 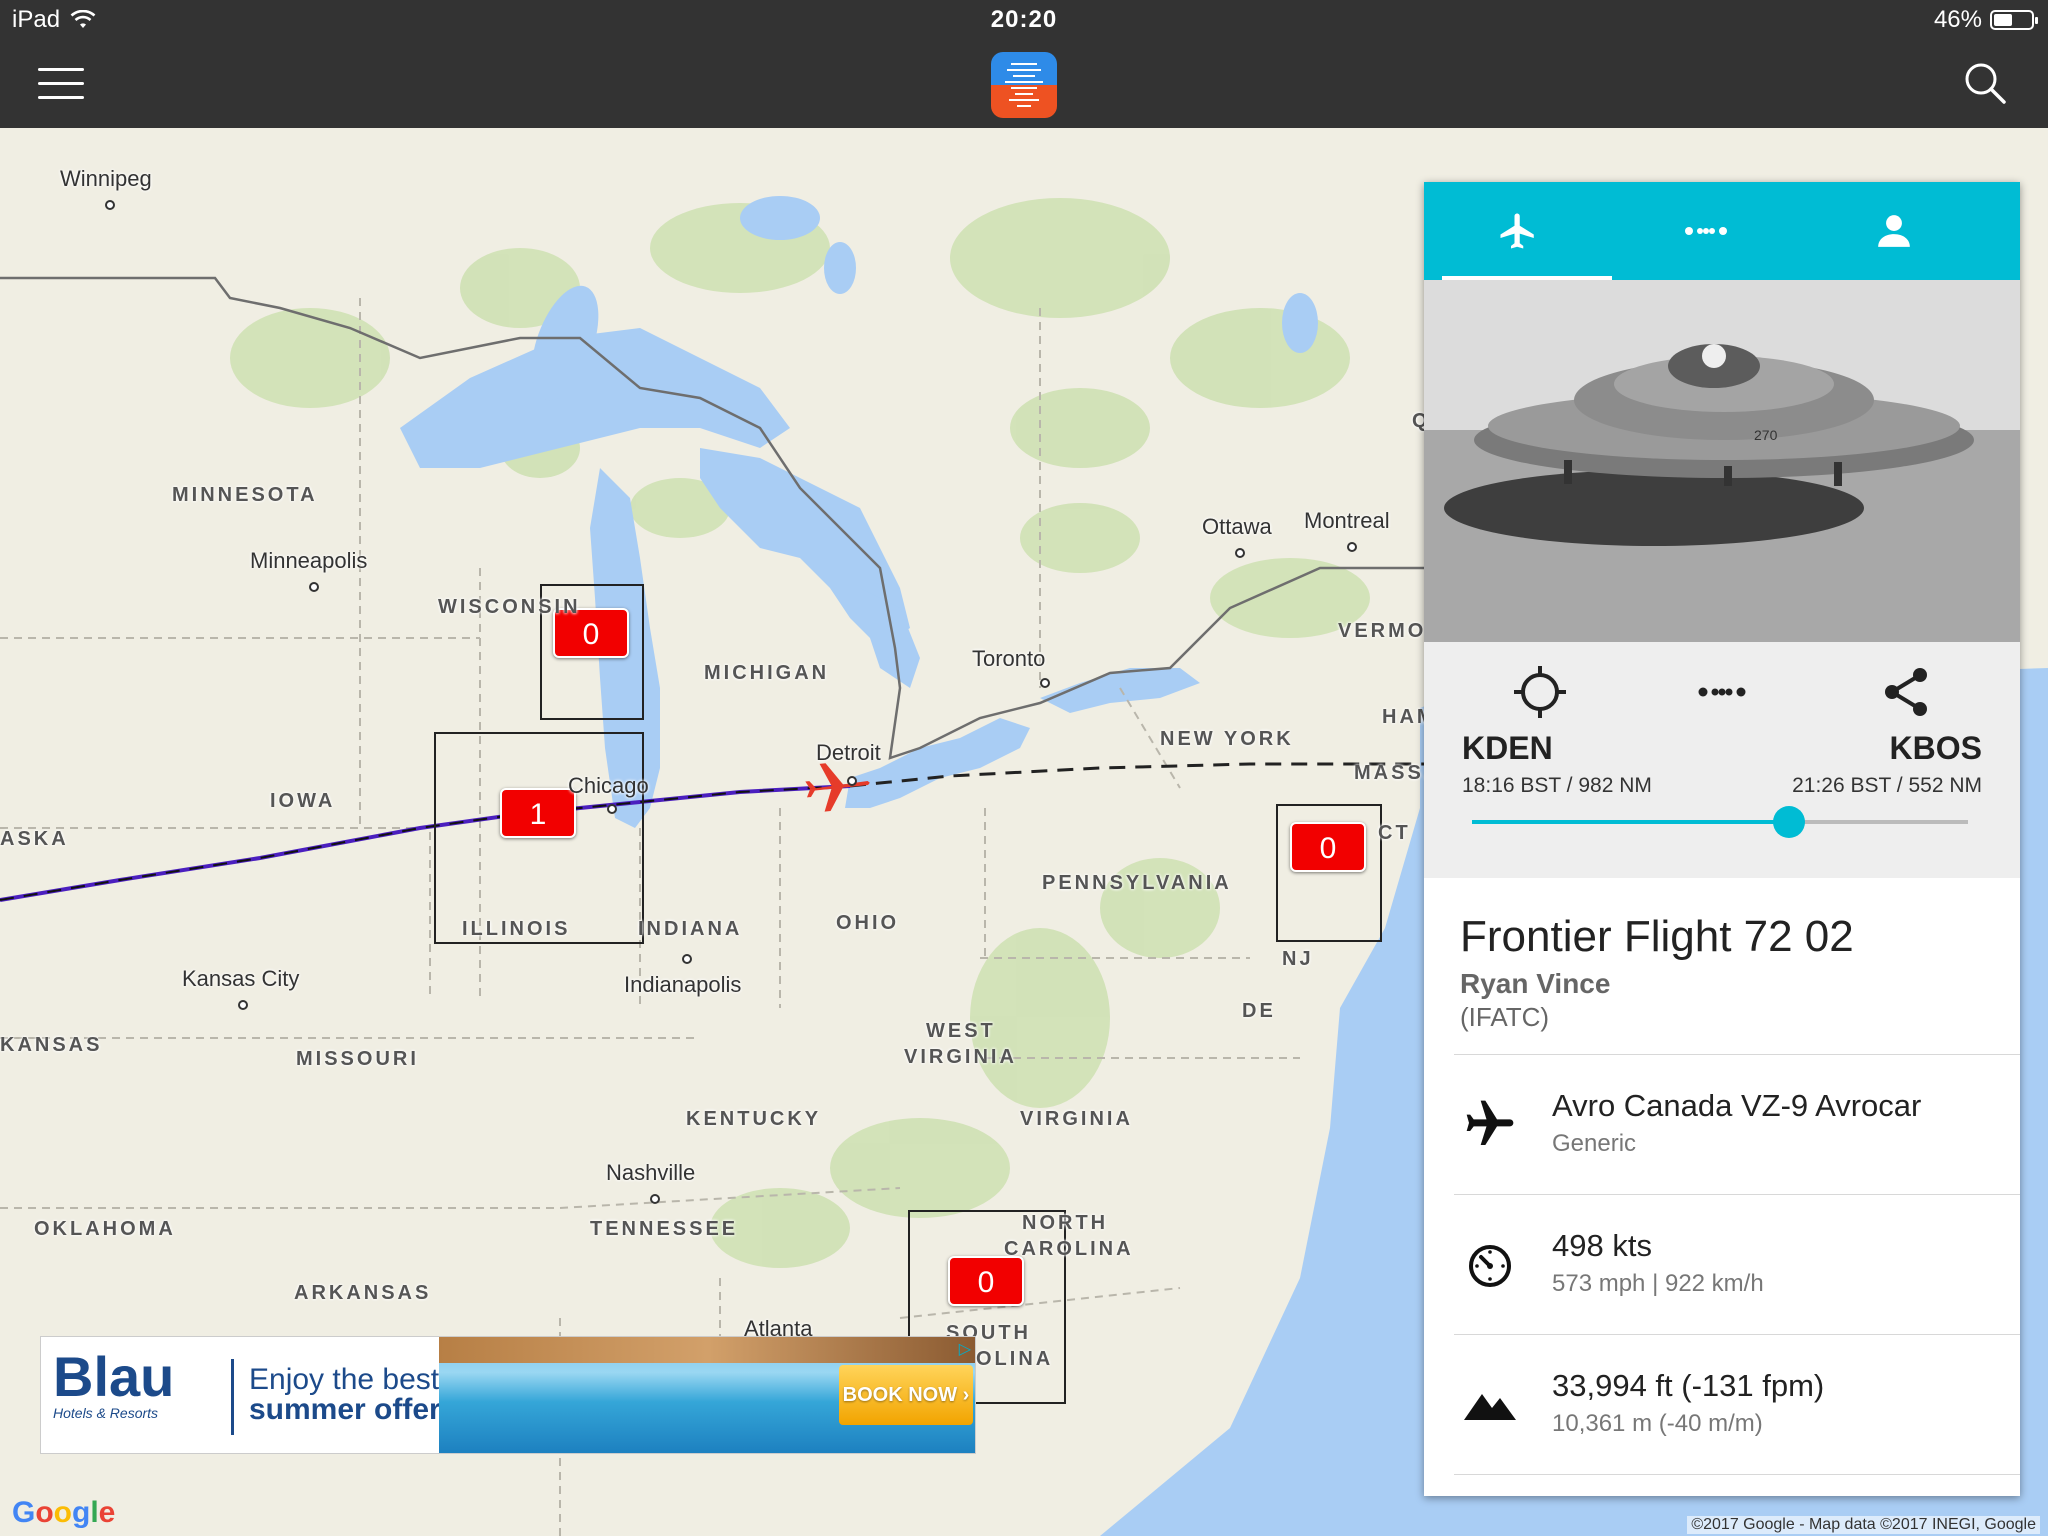 What do you see at coordinates (839, 786) in the screenshot?
I see `aircraft-marker-icon` at bounding box center [839, 786].